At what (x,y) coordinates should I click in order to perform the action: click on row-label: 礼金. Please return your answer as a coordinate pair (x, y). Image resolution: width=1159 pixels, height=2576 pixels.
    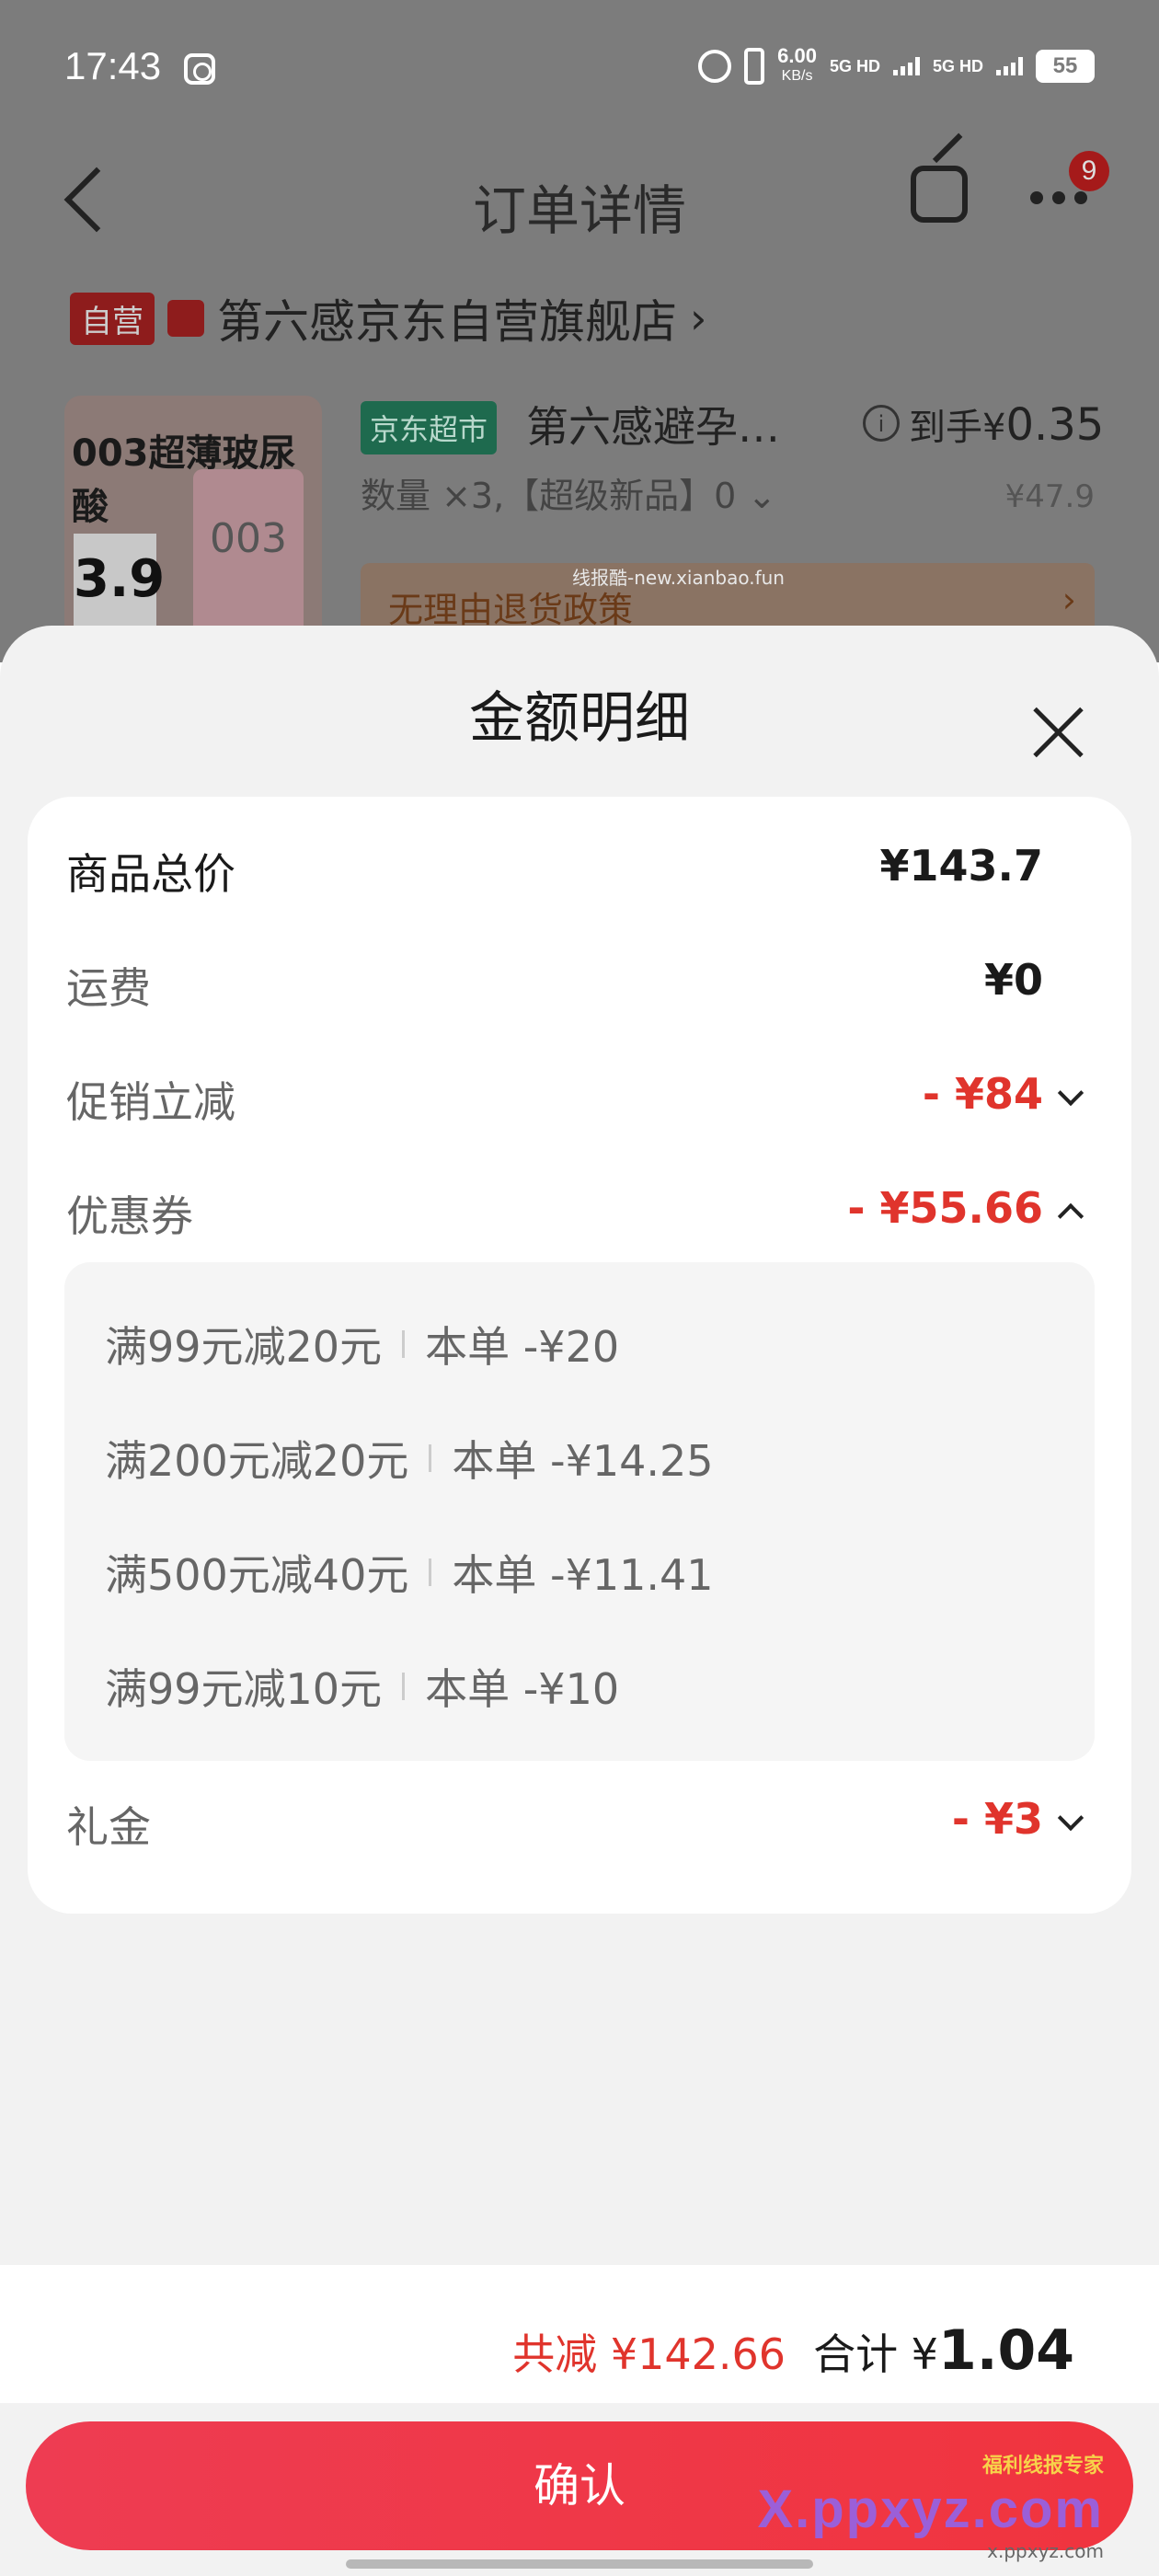
    Looking at the image, I should click on (108, 1827).